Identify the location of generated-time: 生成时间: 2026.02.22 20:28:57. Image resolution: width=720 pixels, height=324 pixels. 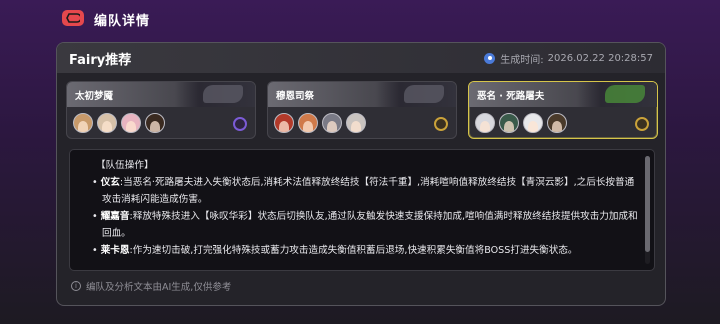
(568, 58).